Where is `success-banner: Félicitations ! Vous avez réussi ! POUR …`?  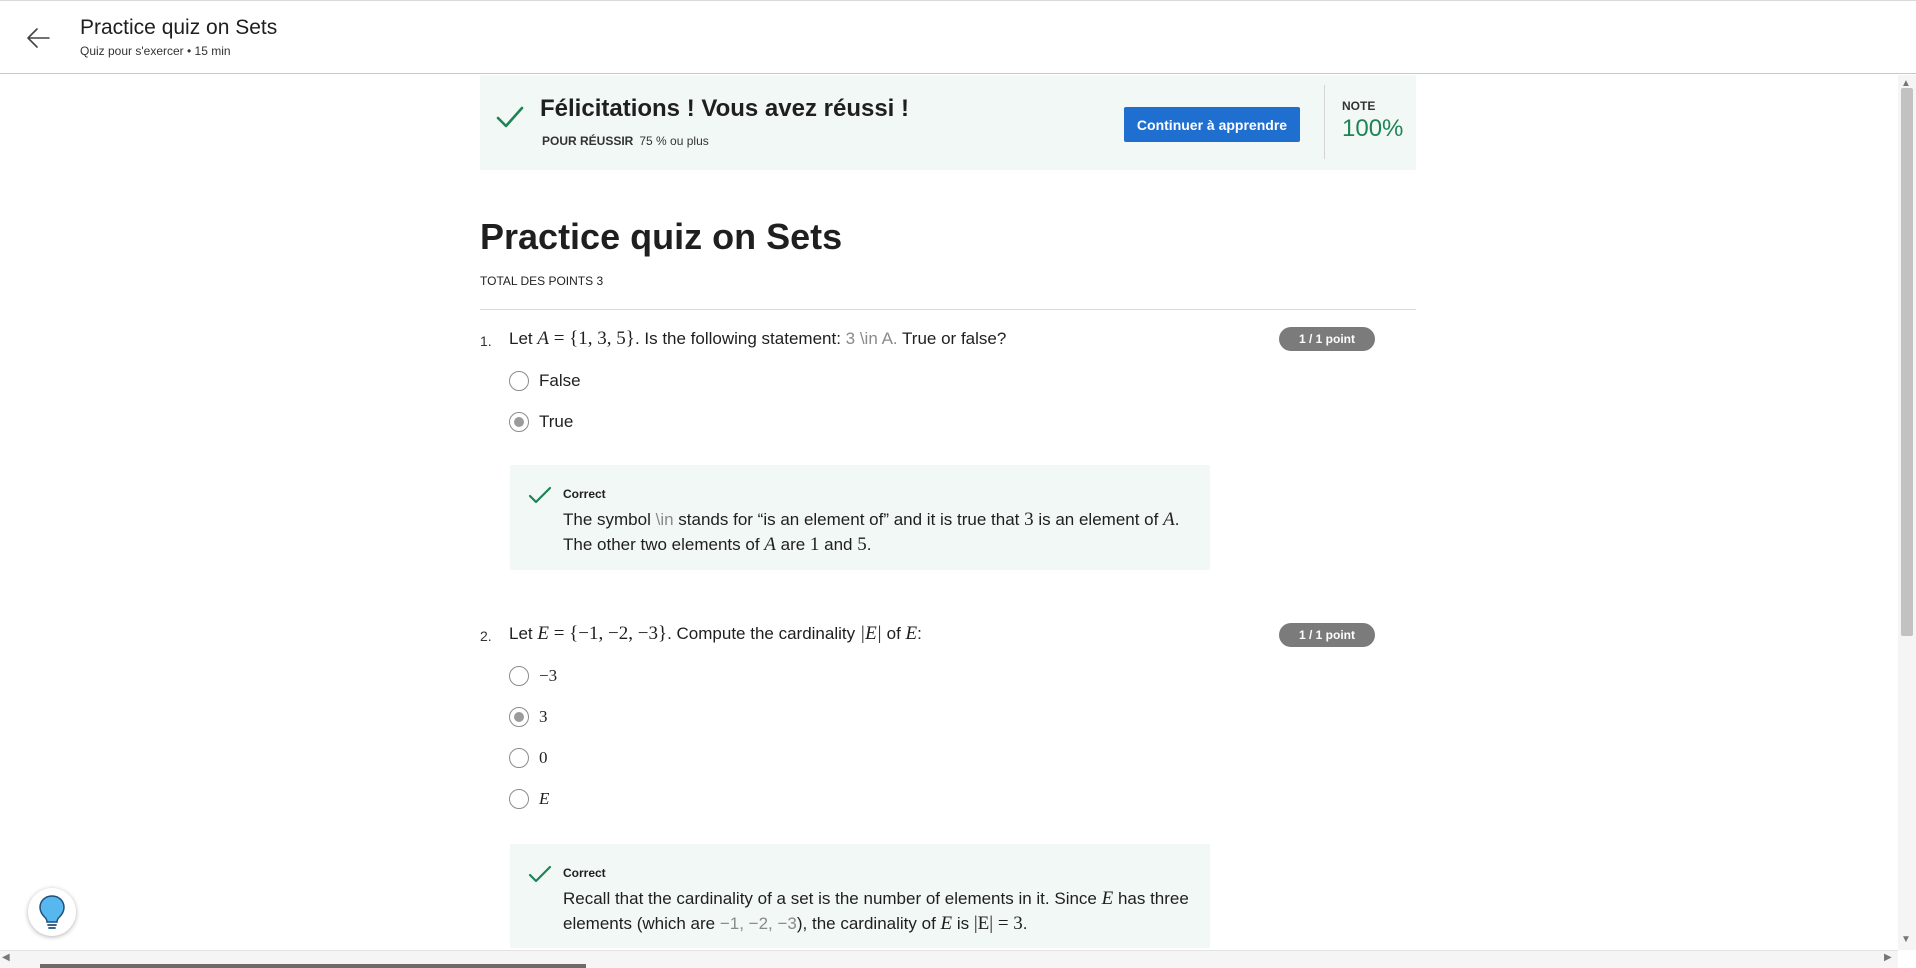
success-banner: Félicitations ! Vous avez réussi ! POUR … is located at coordinates (948, 122).